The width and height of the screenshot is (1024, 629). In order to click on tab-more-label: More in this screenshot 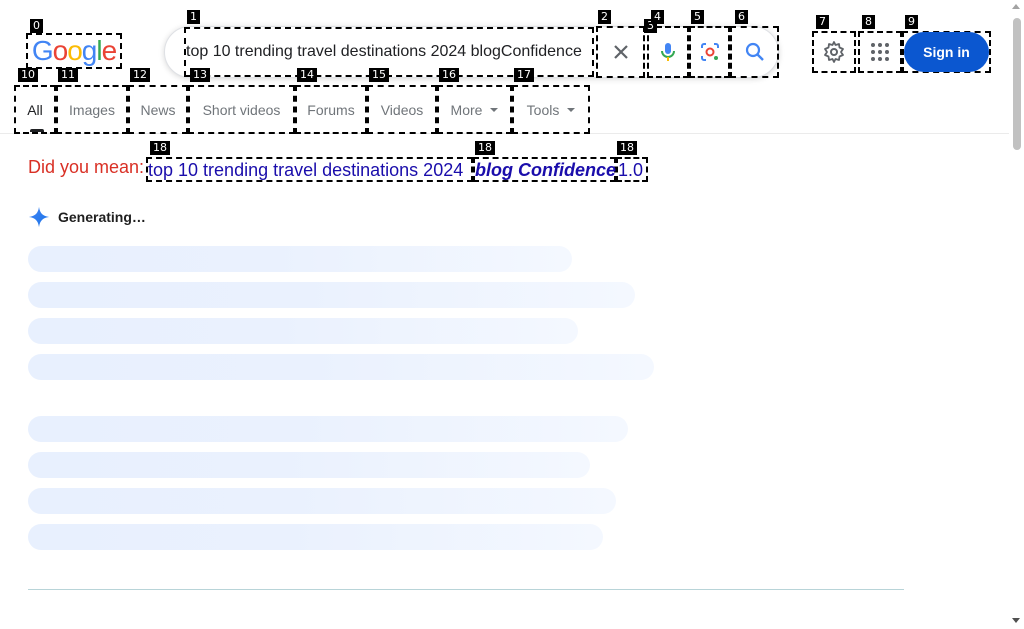, I will do `click(466, 109)`.